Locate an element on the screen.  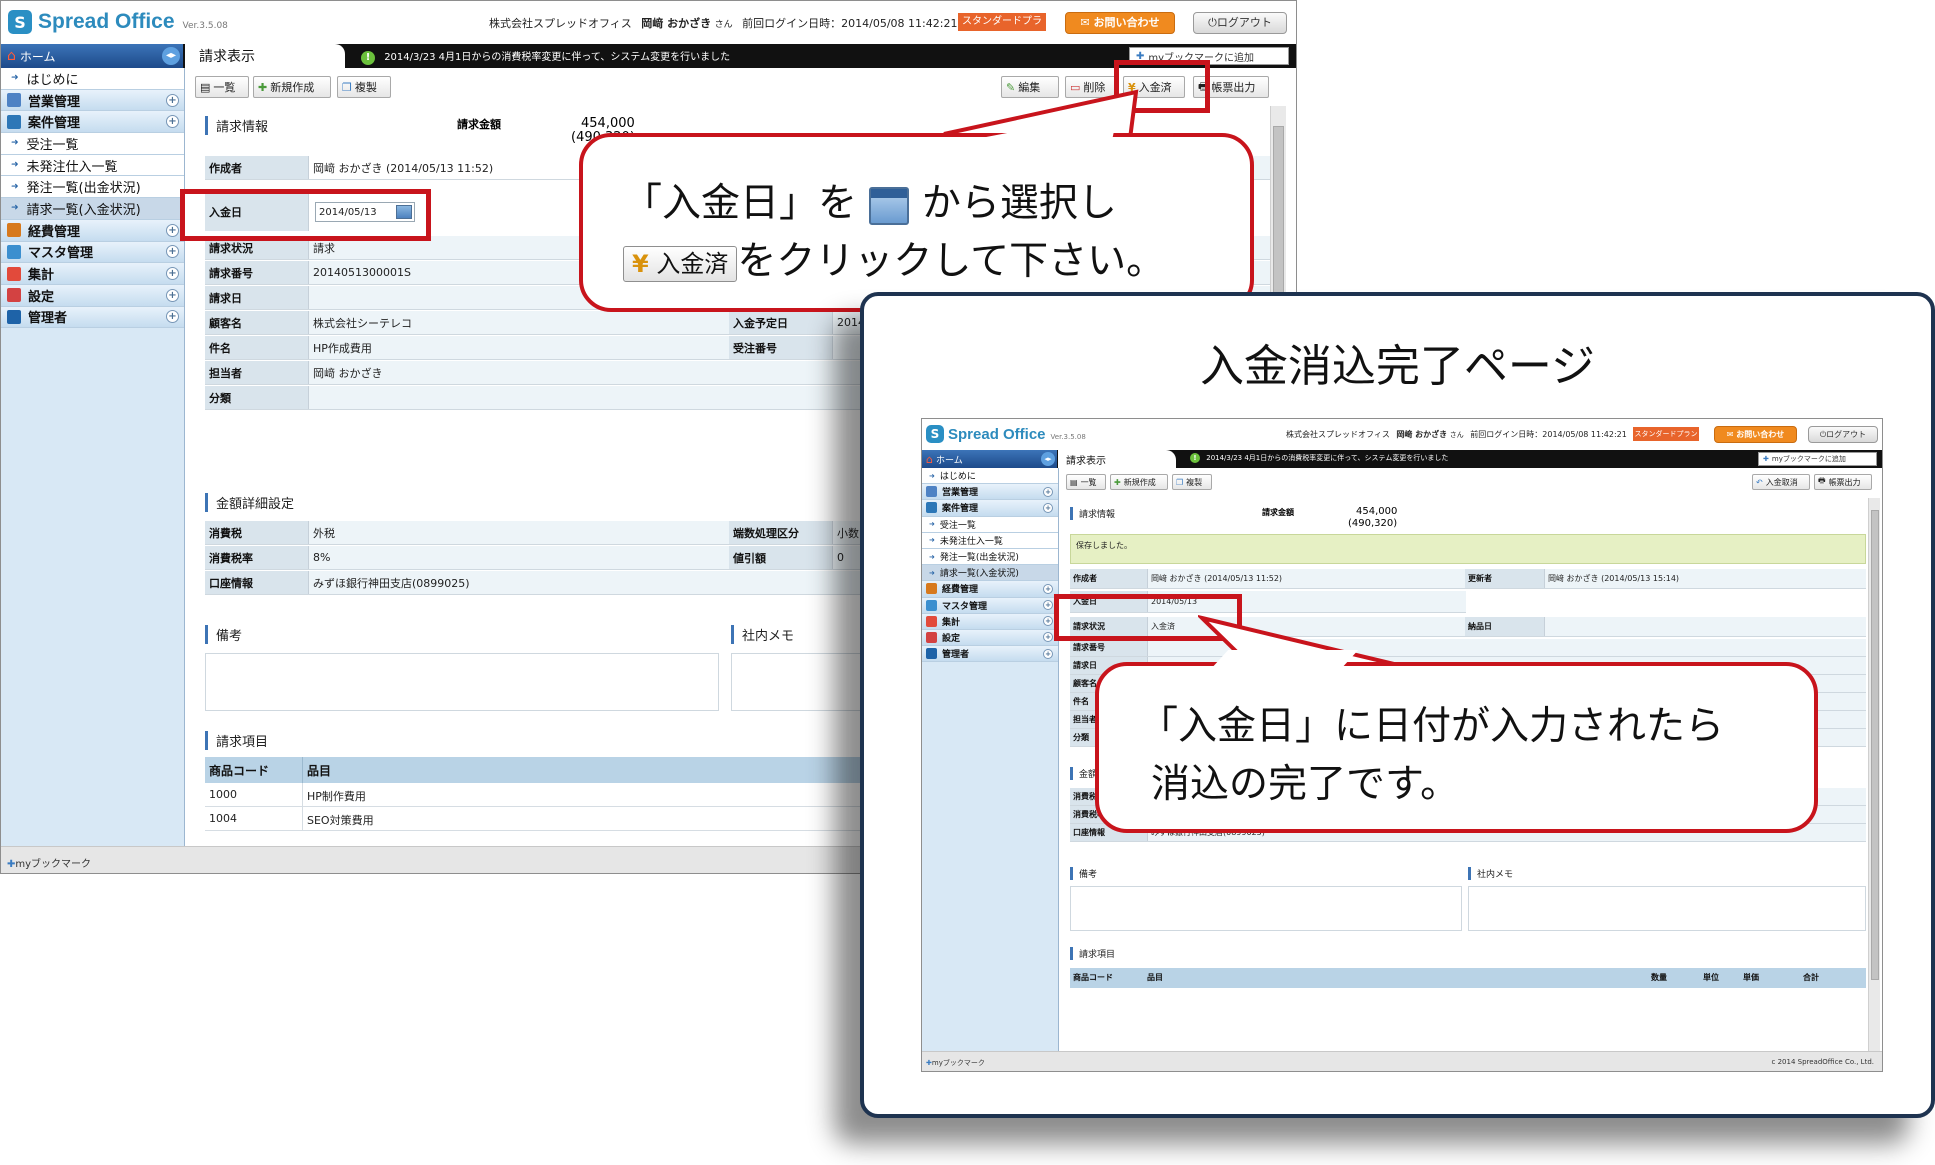
callout-2-pointer-cover is located at coordinates (1284, 660).